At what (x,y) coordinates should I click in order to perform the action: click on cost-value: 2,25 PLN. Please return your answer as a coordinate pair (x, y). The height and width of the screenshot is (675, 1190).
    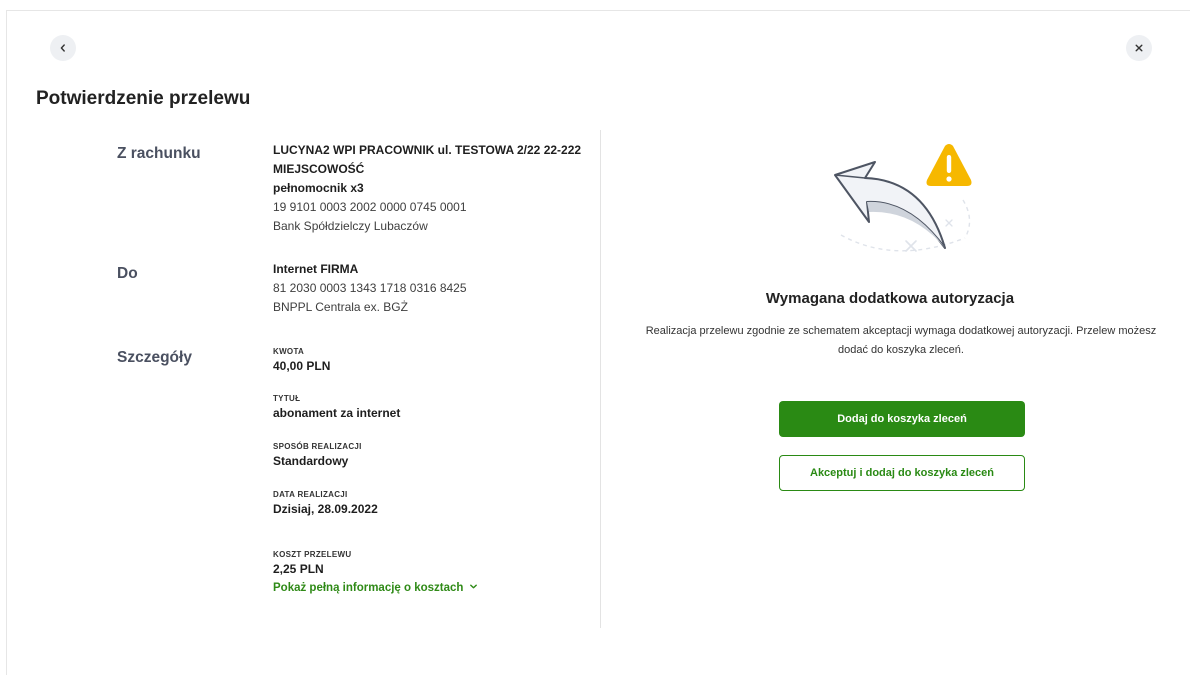
    Looking at the image, I should click on (298, 569).